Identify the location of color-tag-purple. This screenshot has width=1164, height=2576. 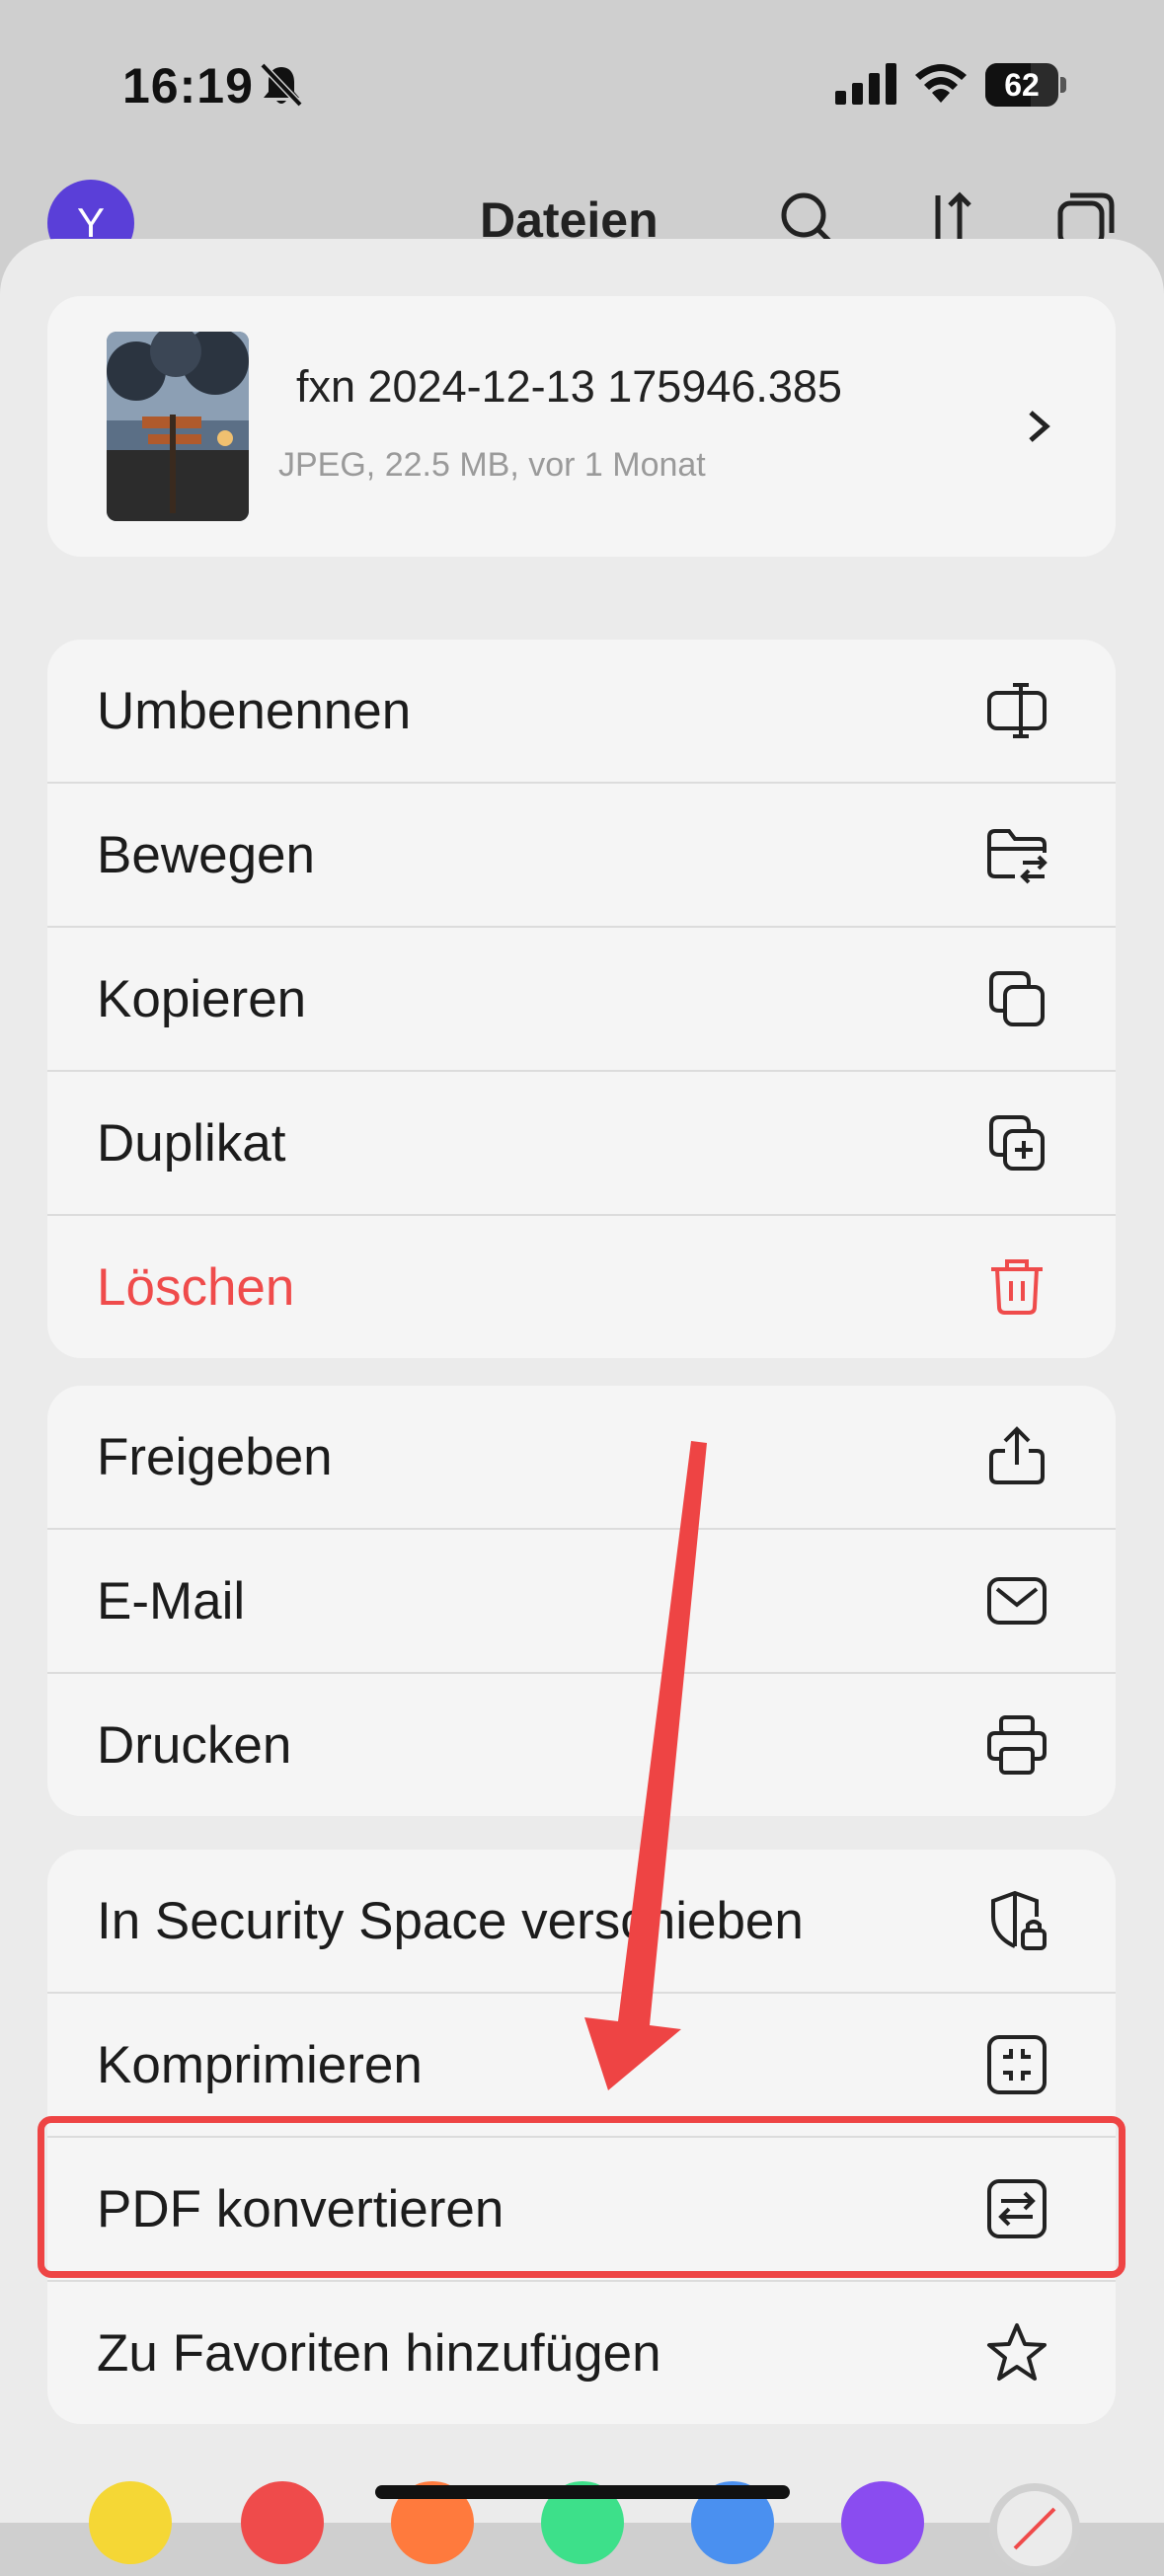
(882, 2522).